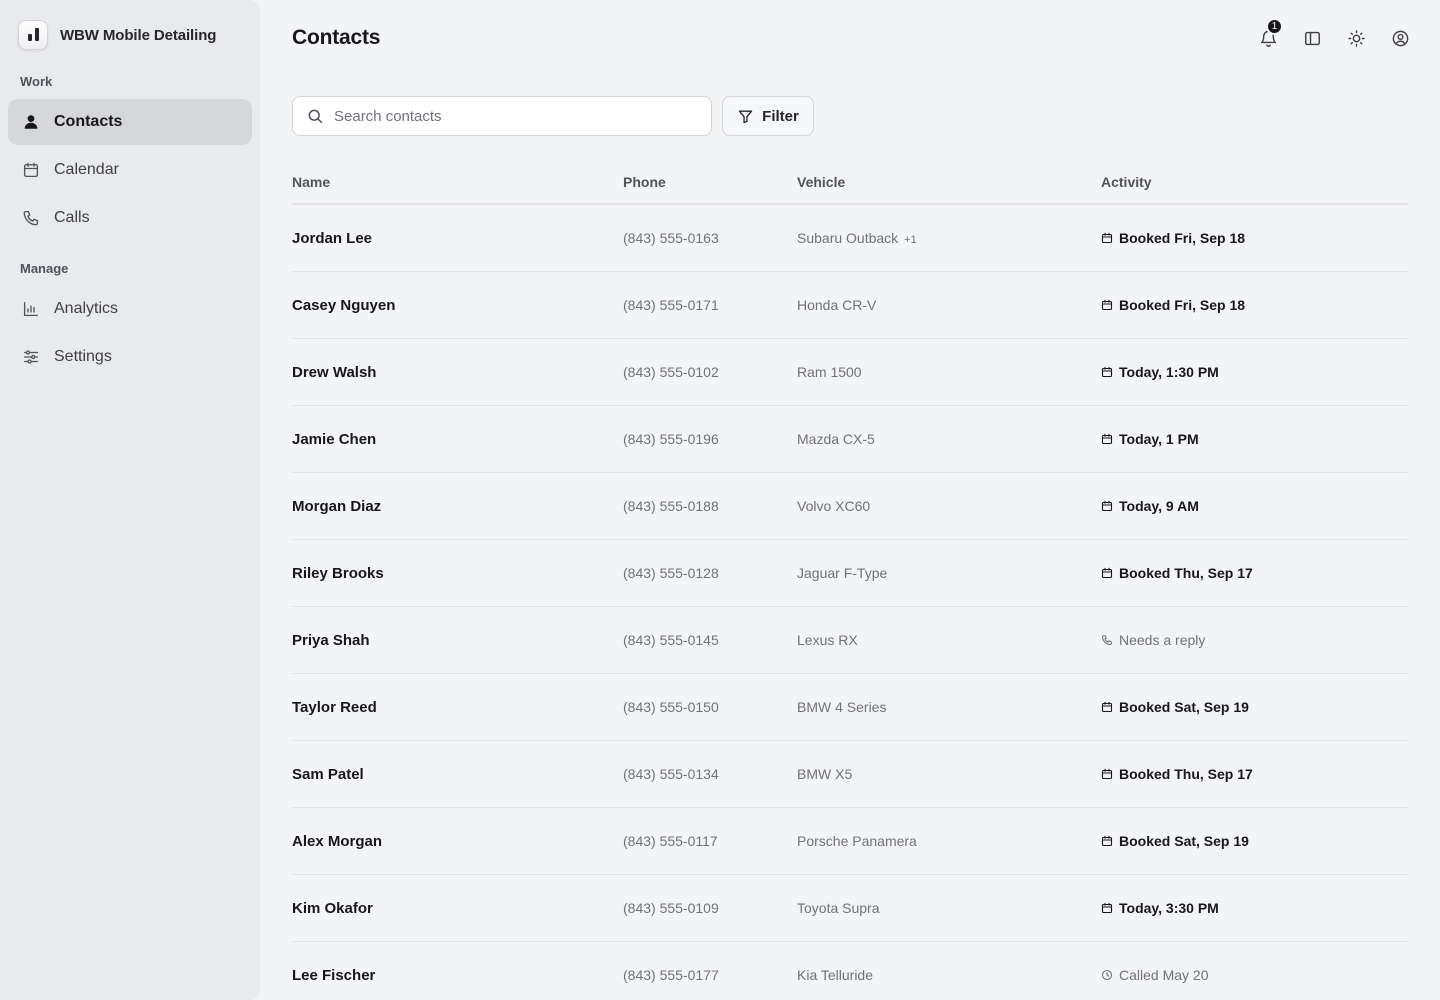 The width and height of the screenshot is (1440, 1000). What do you see at coordinates (334, 439) in the screenshot?
I see `contact-name: Jamie Chen` at bounding box center [334, 439].